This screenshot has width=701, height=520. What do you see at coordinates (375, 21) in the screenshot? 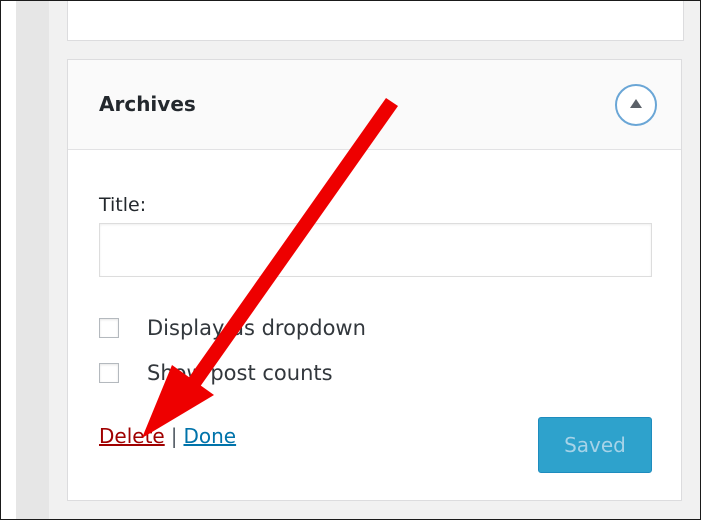
I see `previous-widget` at bounding box center [375, 21].